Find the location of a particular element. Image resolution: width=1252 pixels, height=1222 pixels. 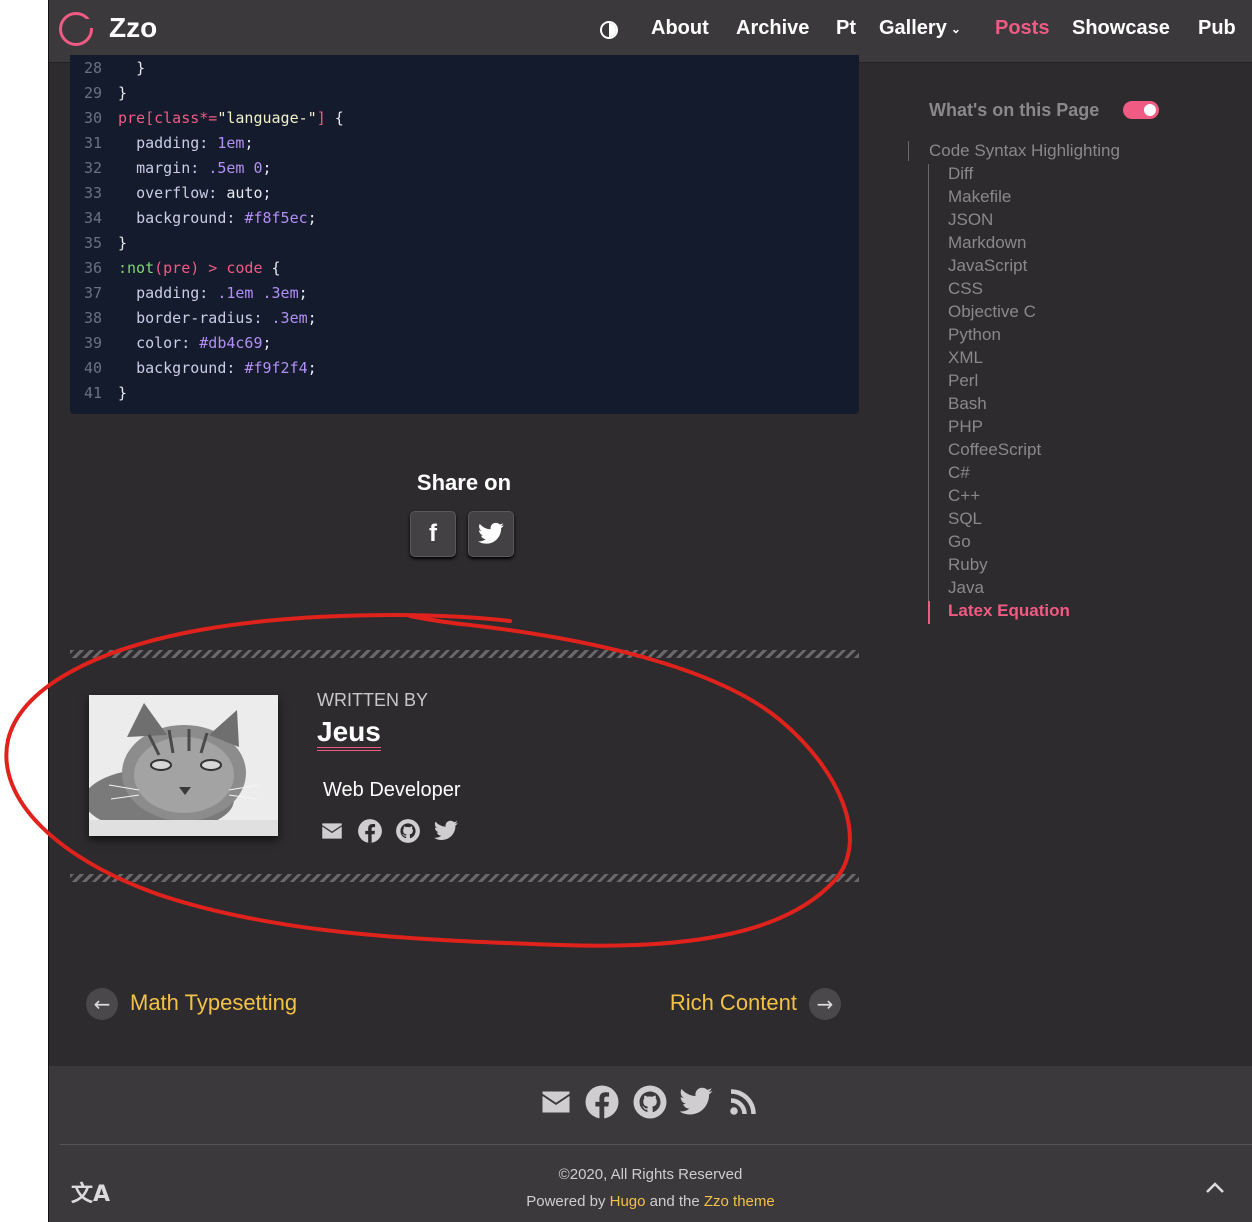

code-line: 38 border-radius: .3em; is located at coordinates (193, 318).